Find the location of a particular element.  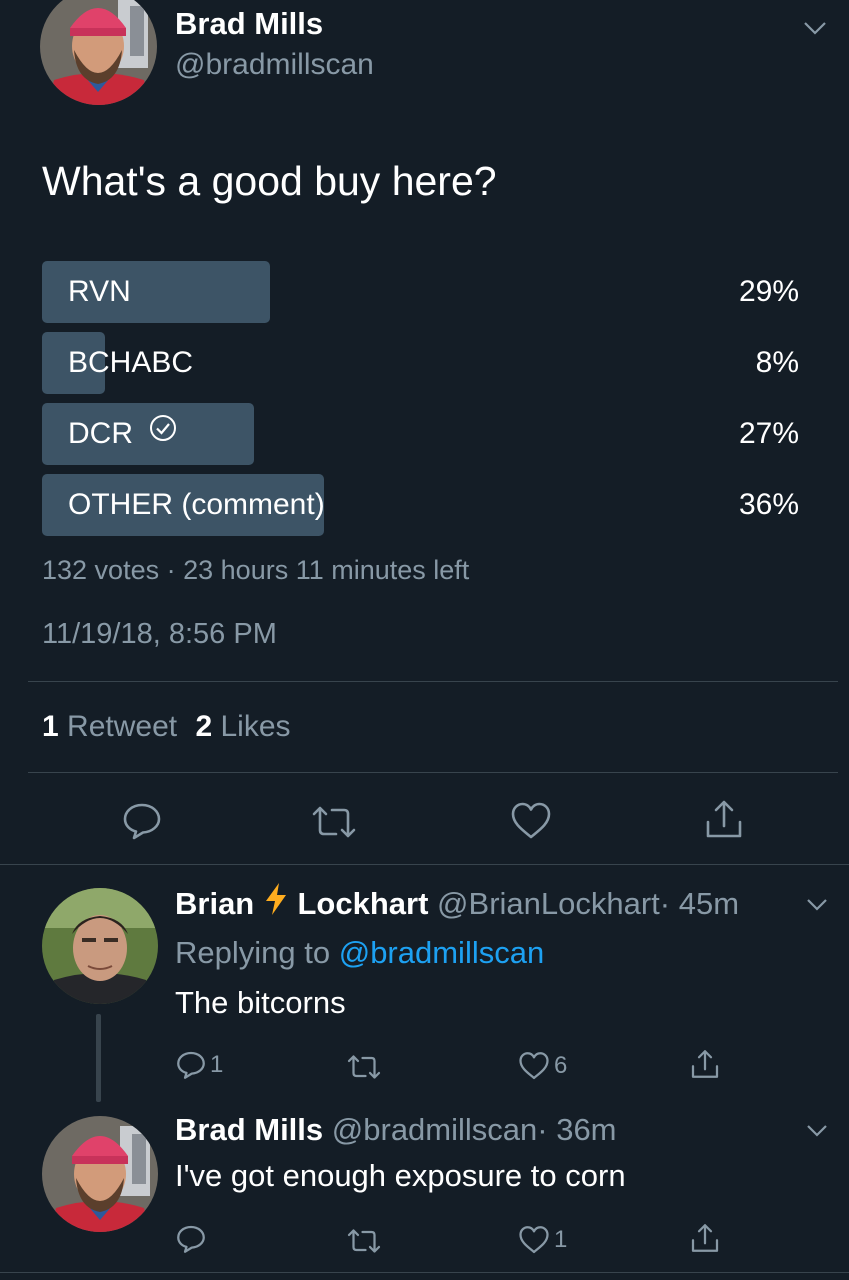

poll-option-rvn: RVN 29% is located at coordinates (420, 292).